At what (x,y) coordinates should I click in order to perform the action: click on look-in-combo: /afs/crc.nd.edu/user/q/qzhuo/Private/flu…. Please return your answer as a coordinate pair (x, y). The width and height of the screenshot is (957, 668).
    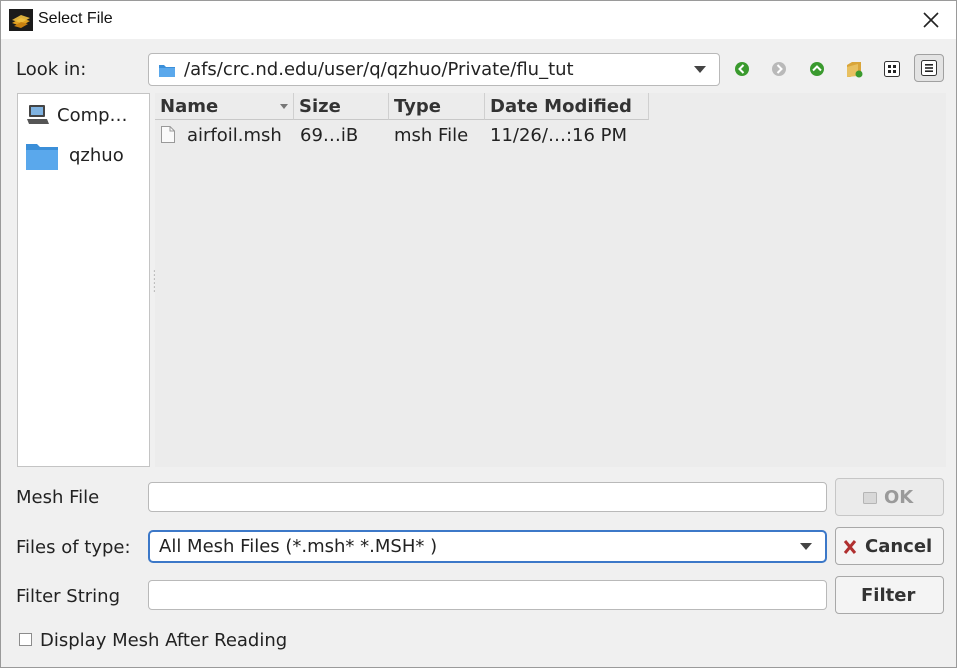
    Looking at the image, I should click on (434, 69).